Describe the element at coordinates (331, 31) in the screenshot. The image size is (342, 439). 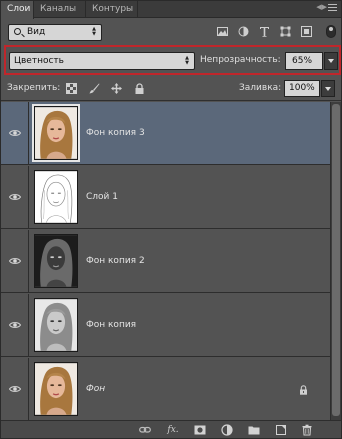
I see `filter-toggle-switch` at that location.